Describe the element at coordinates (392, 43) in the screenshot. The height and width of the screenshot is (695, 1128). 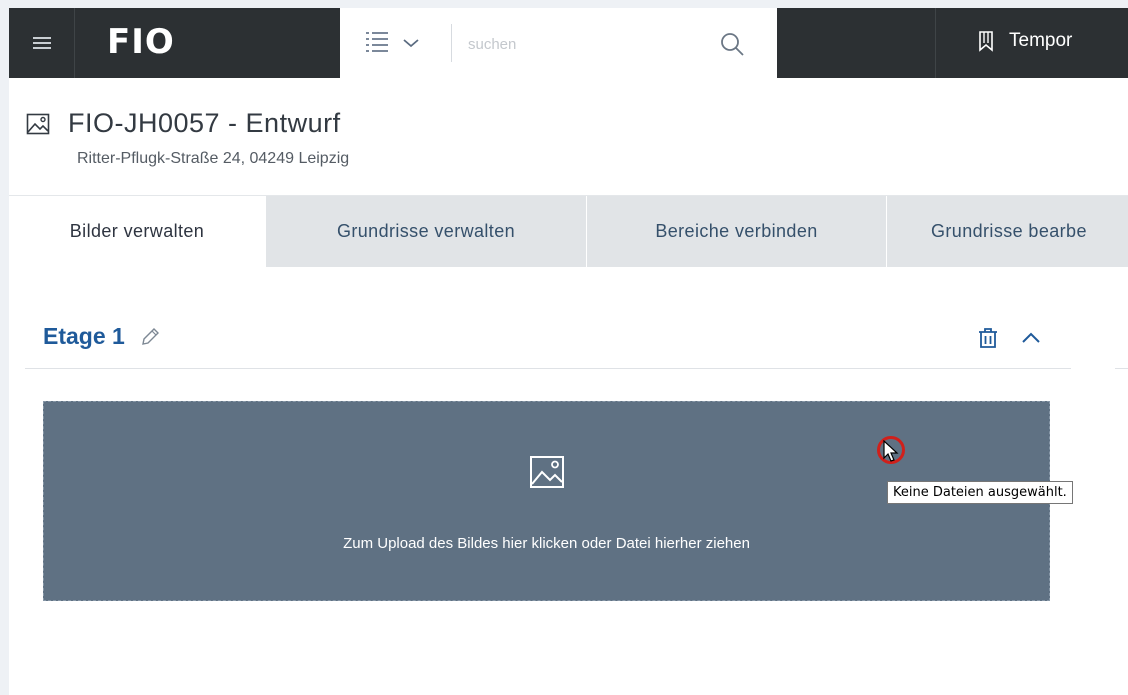
I see `search-type-dropdown` at that location.